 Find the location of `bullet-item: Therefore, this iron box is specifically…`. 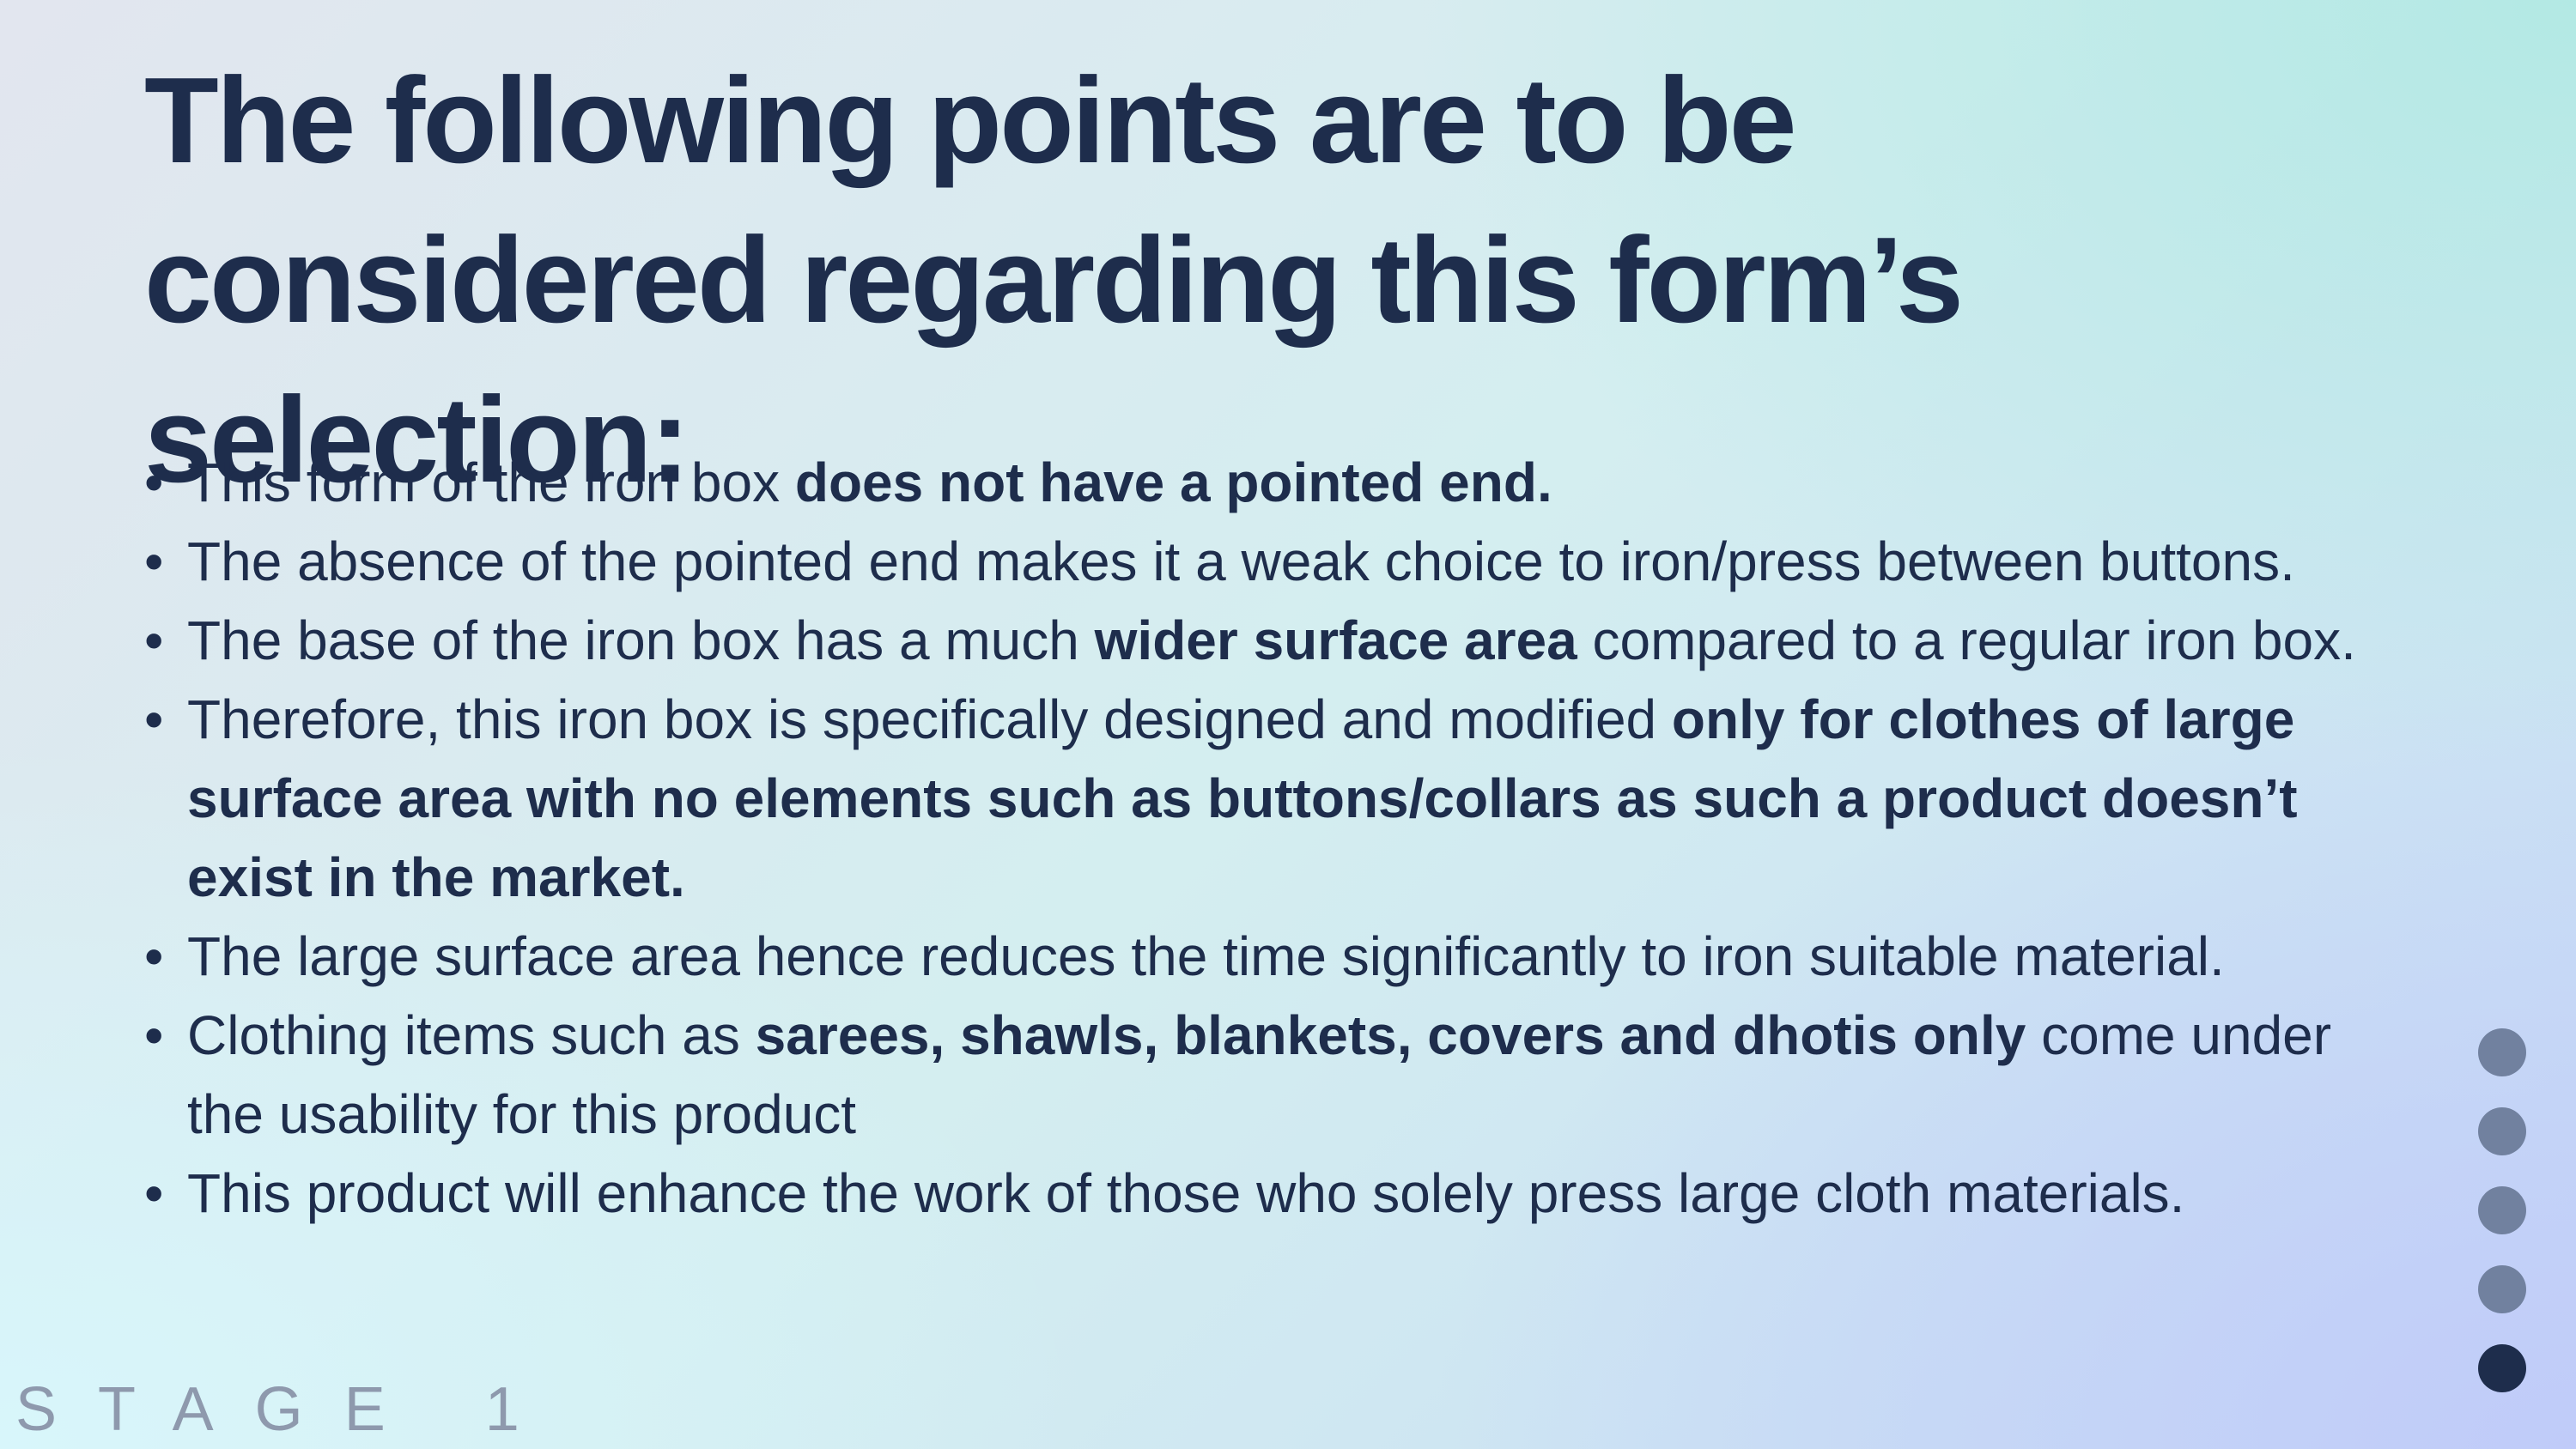

bullet-item: Therefore, this iron box is specifically… is located at coordinates (1269, 798).